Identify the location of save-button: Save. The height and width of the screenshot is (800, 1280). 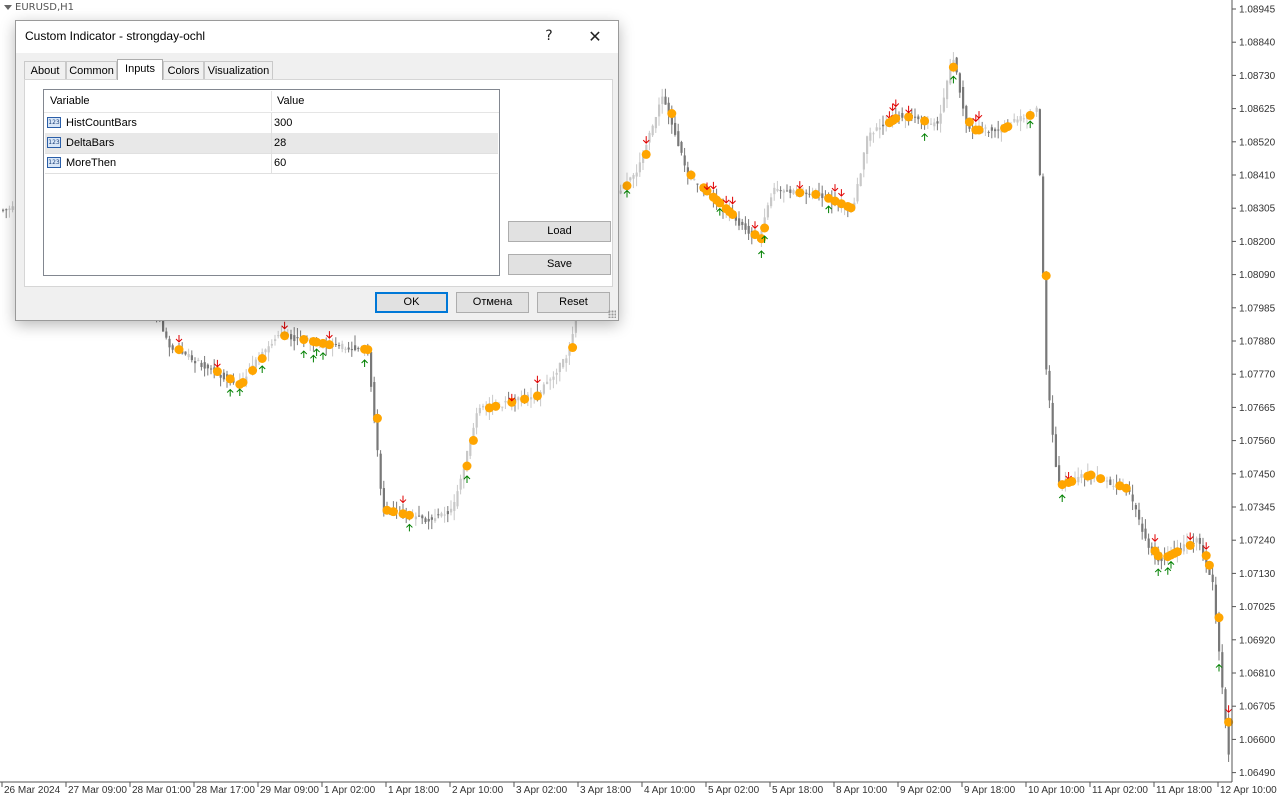
(559, 264).